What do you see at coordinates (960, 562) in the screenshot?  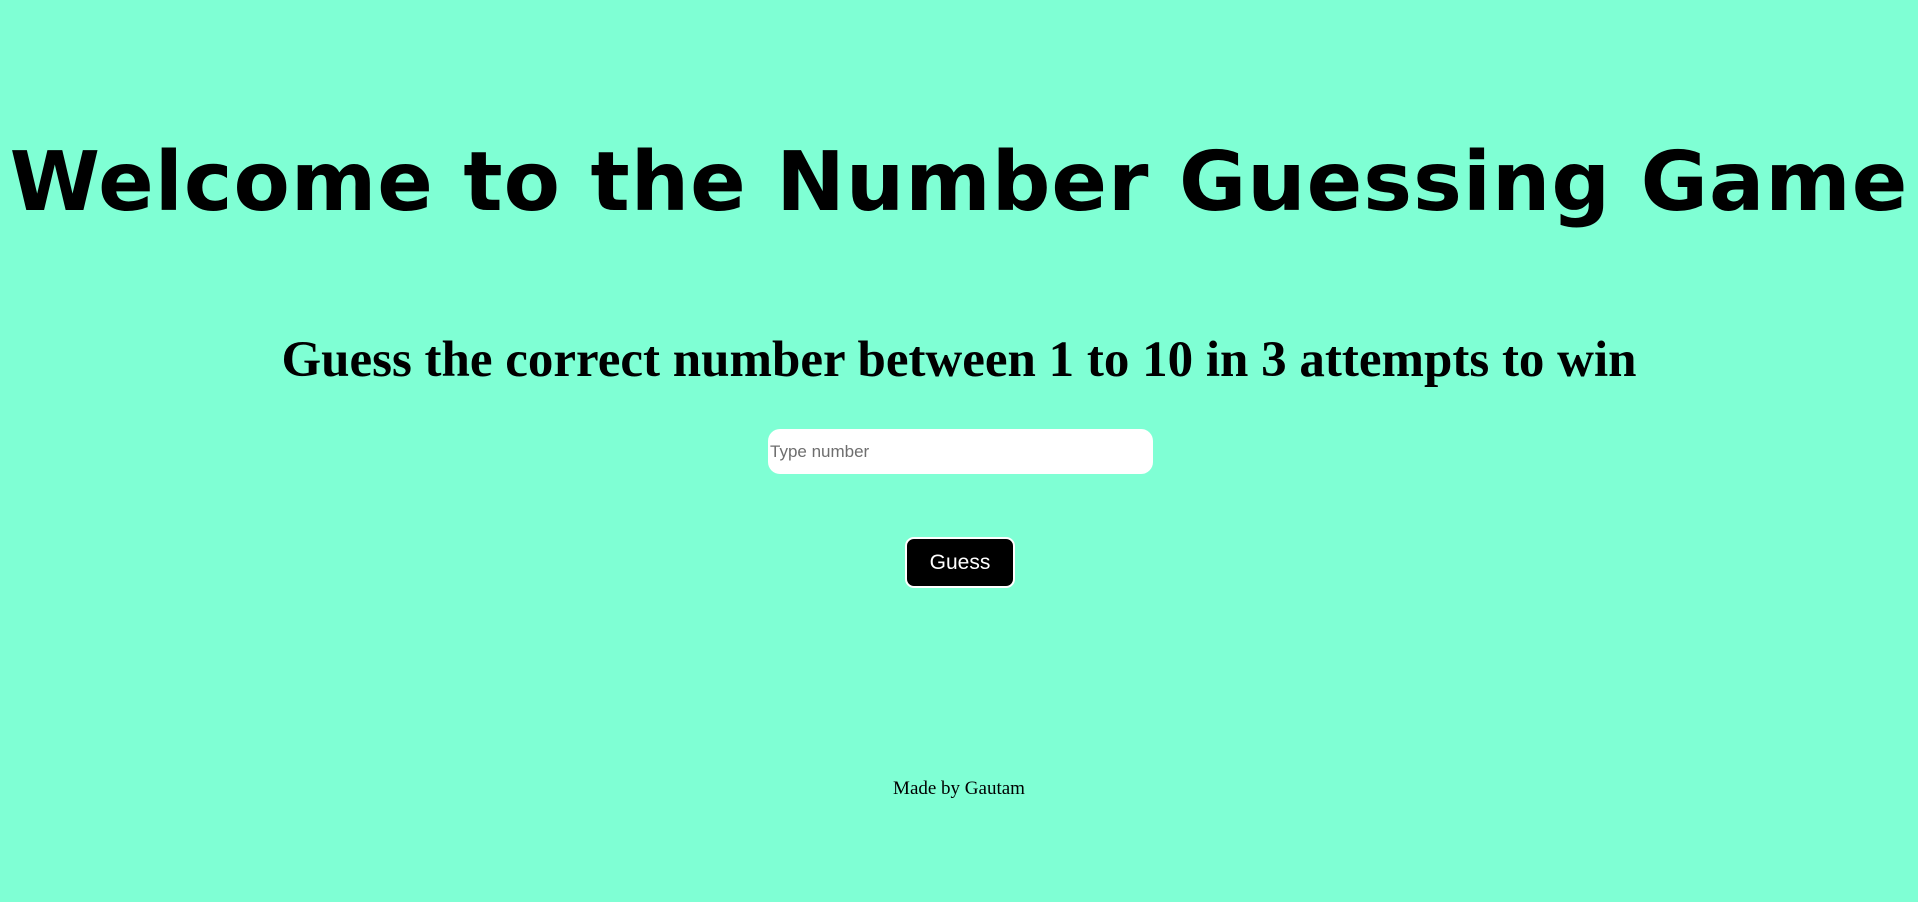 I see `guess-button: Guess` at bounding box center [960, 562].